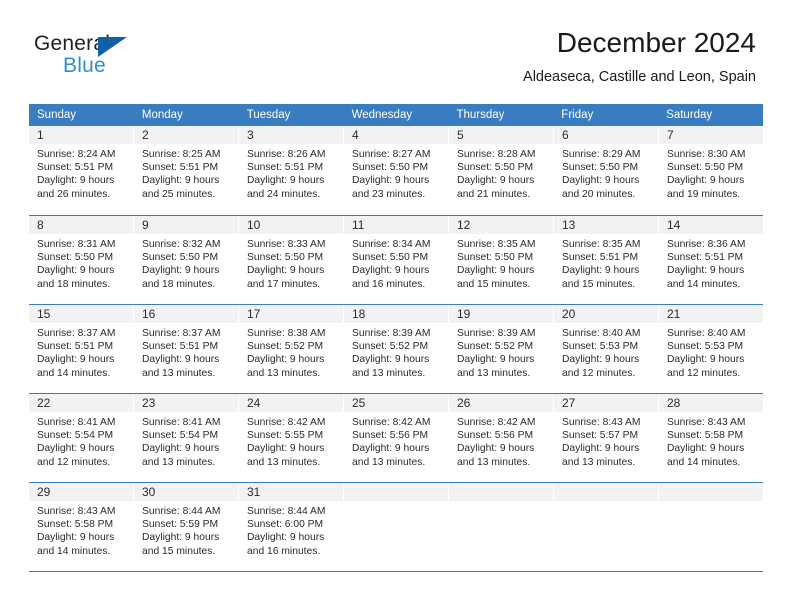 This screenshot has width=792, height=612. I want to click on daylight-text-line2: and 25 minutes., so click(179, 194).